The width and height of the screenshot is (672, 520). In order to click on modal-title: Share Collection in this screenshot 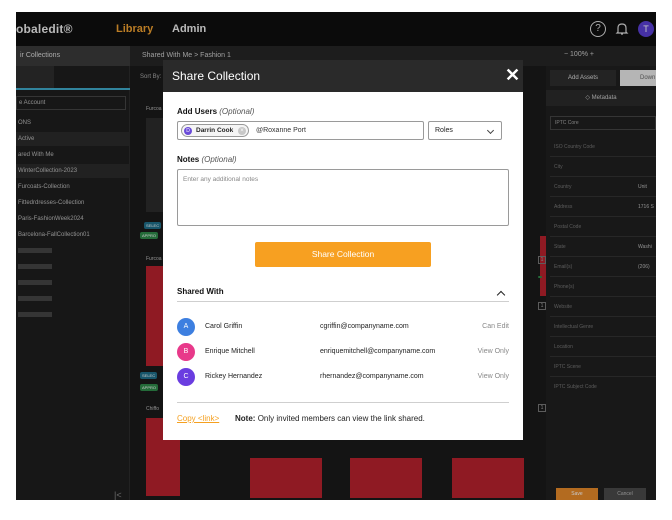, I will do `click(216, 76)`.